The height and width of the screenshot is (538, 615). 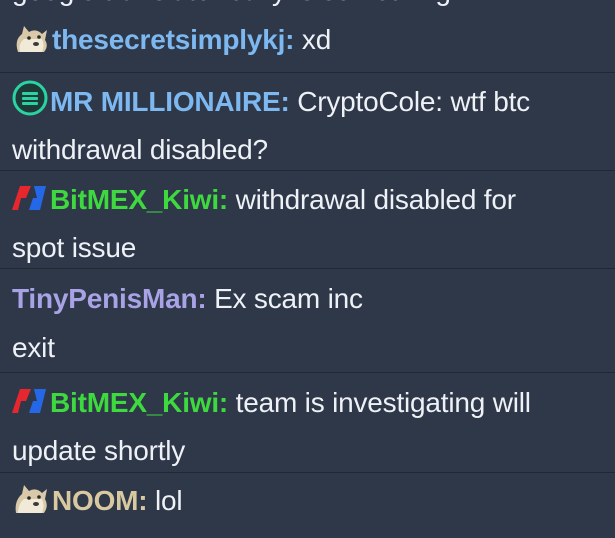 I want to click on message-text-continued: spot issue, so click(x=74, y=247).